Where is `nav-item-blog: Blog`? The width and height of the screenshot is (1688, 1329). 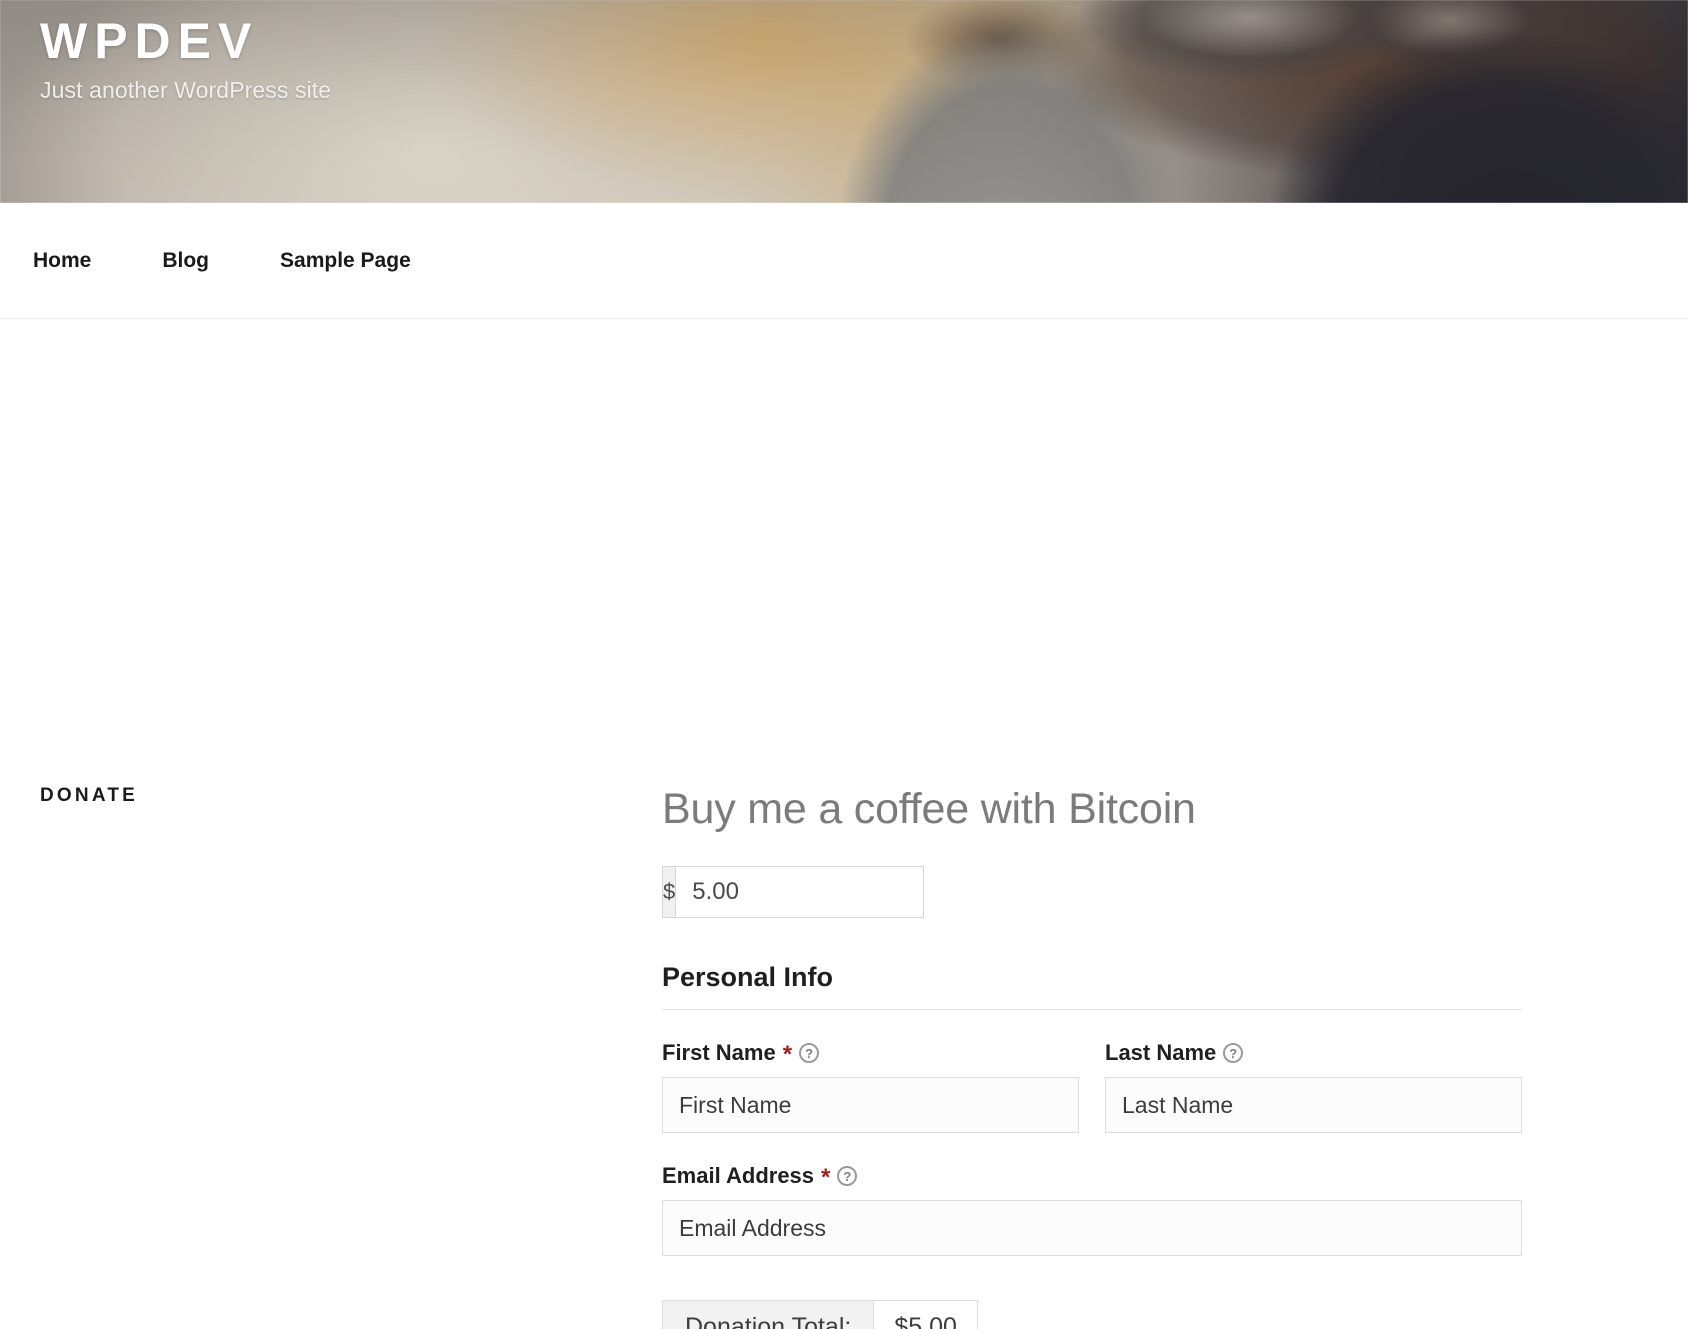
nav-item-blog: Blog is located at coordinates (185, 261).